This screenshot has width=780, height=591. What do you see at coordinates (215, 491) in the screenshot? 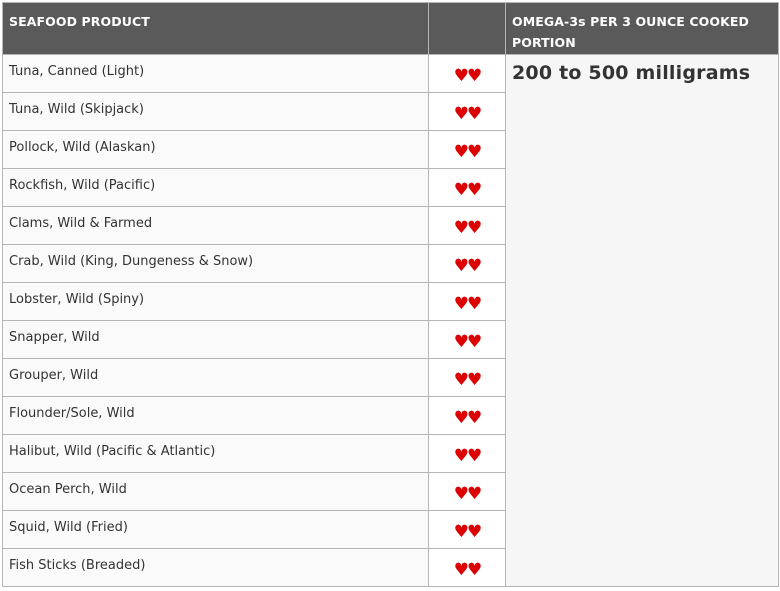
I see `product-name-cell: Ocean Perch, Wild` at bounding box center [215, 491].